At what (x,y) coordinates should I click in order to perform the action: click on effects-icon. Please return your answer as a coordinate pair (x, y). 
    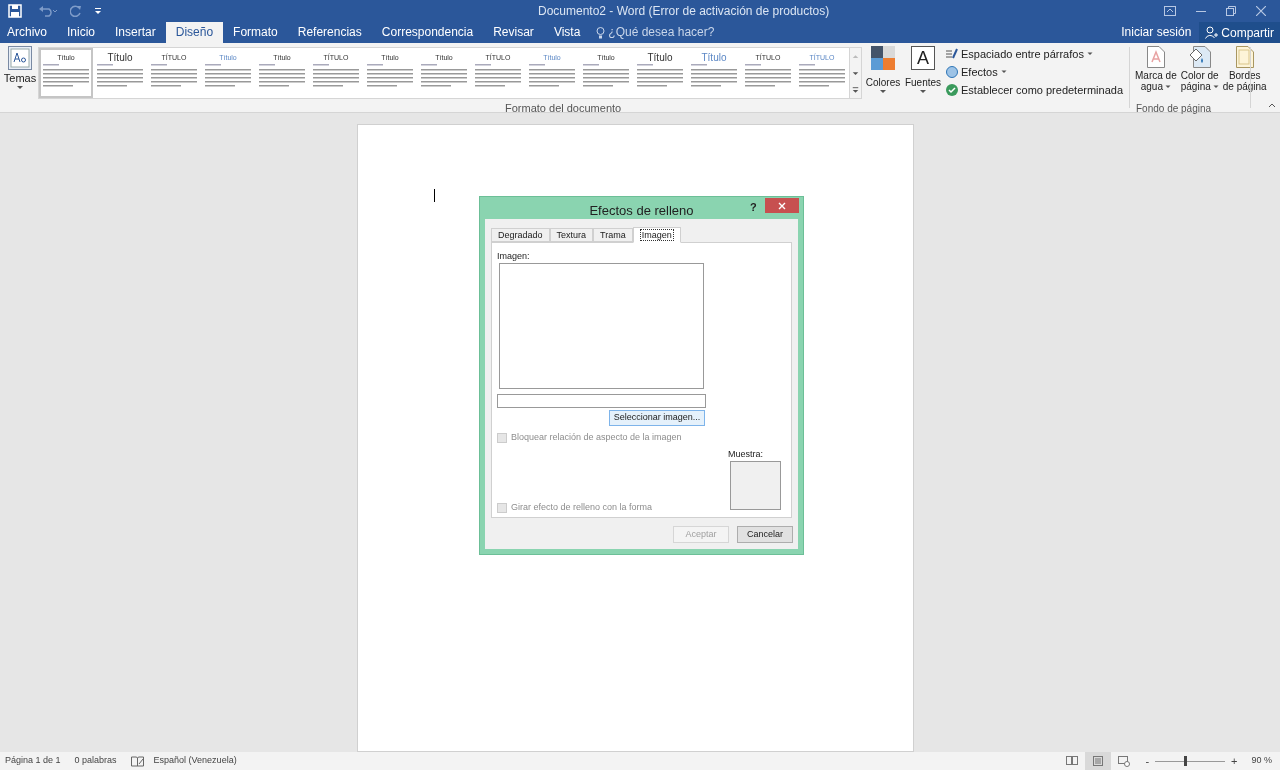
    Looking at the image, I should click on (952, 72).